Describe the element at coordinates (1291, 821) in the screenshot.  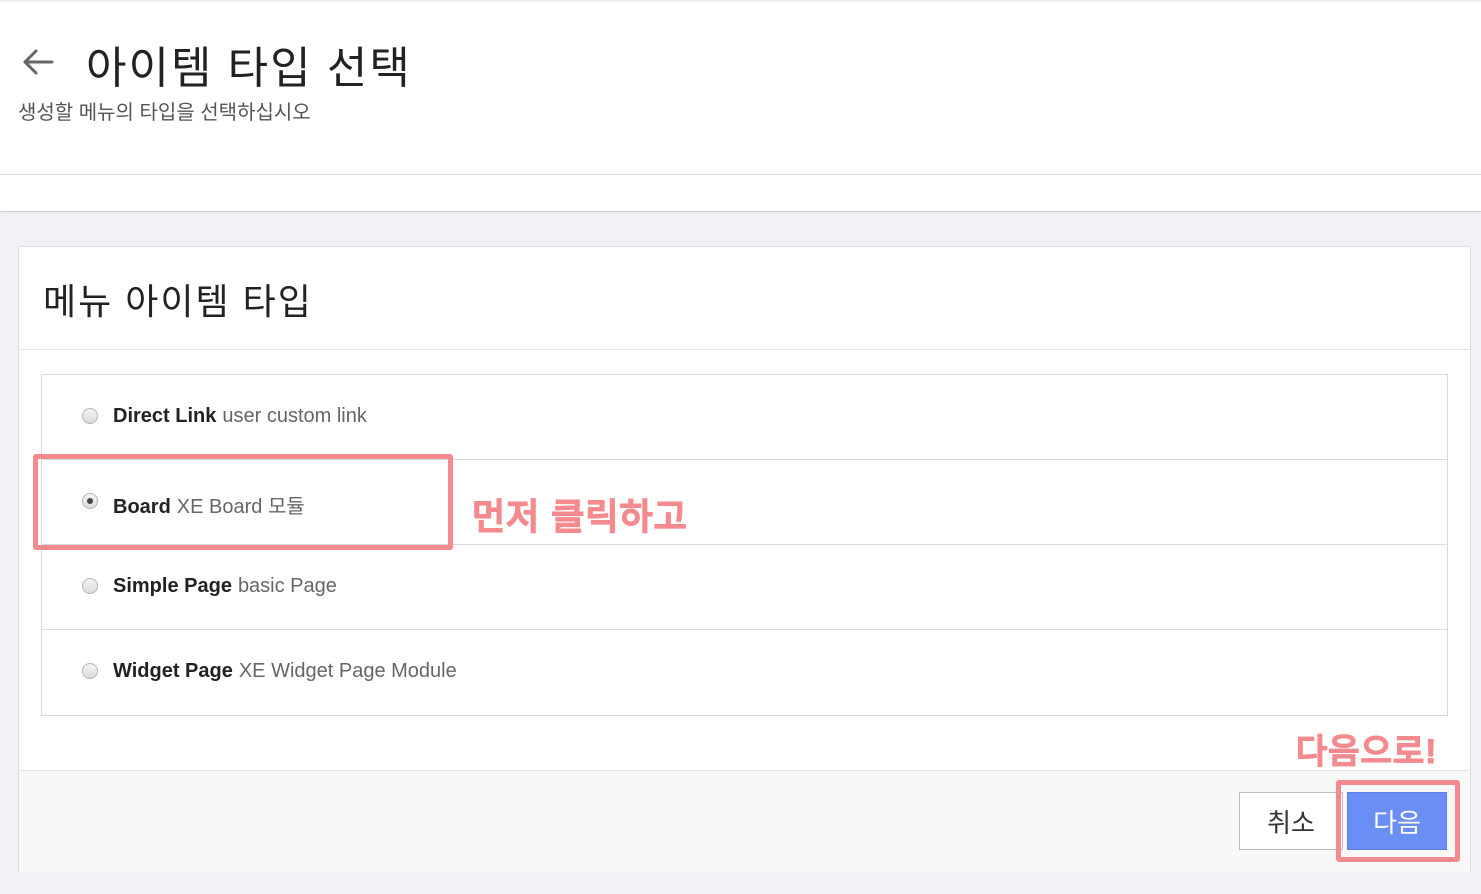
I see `cancel-button: 취소` at that location.